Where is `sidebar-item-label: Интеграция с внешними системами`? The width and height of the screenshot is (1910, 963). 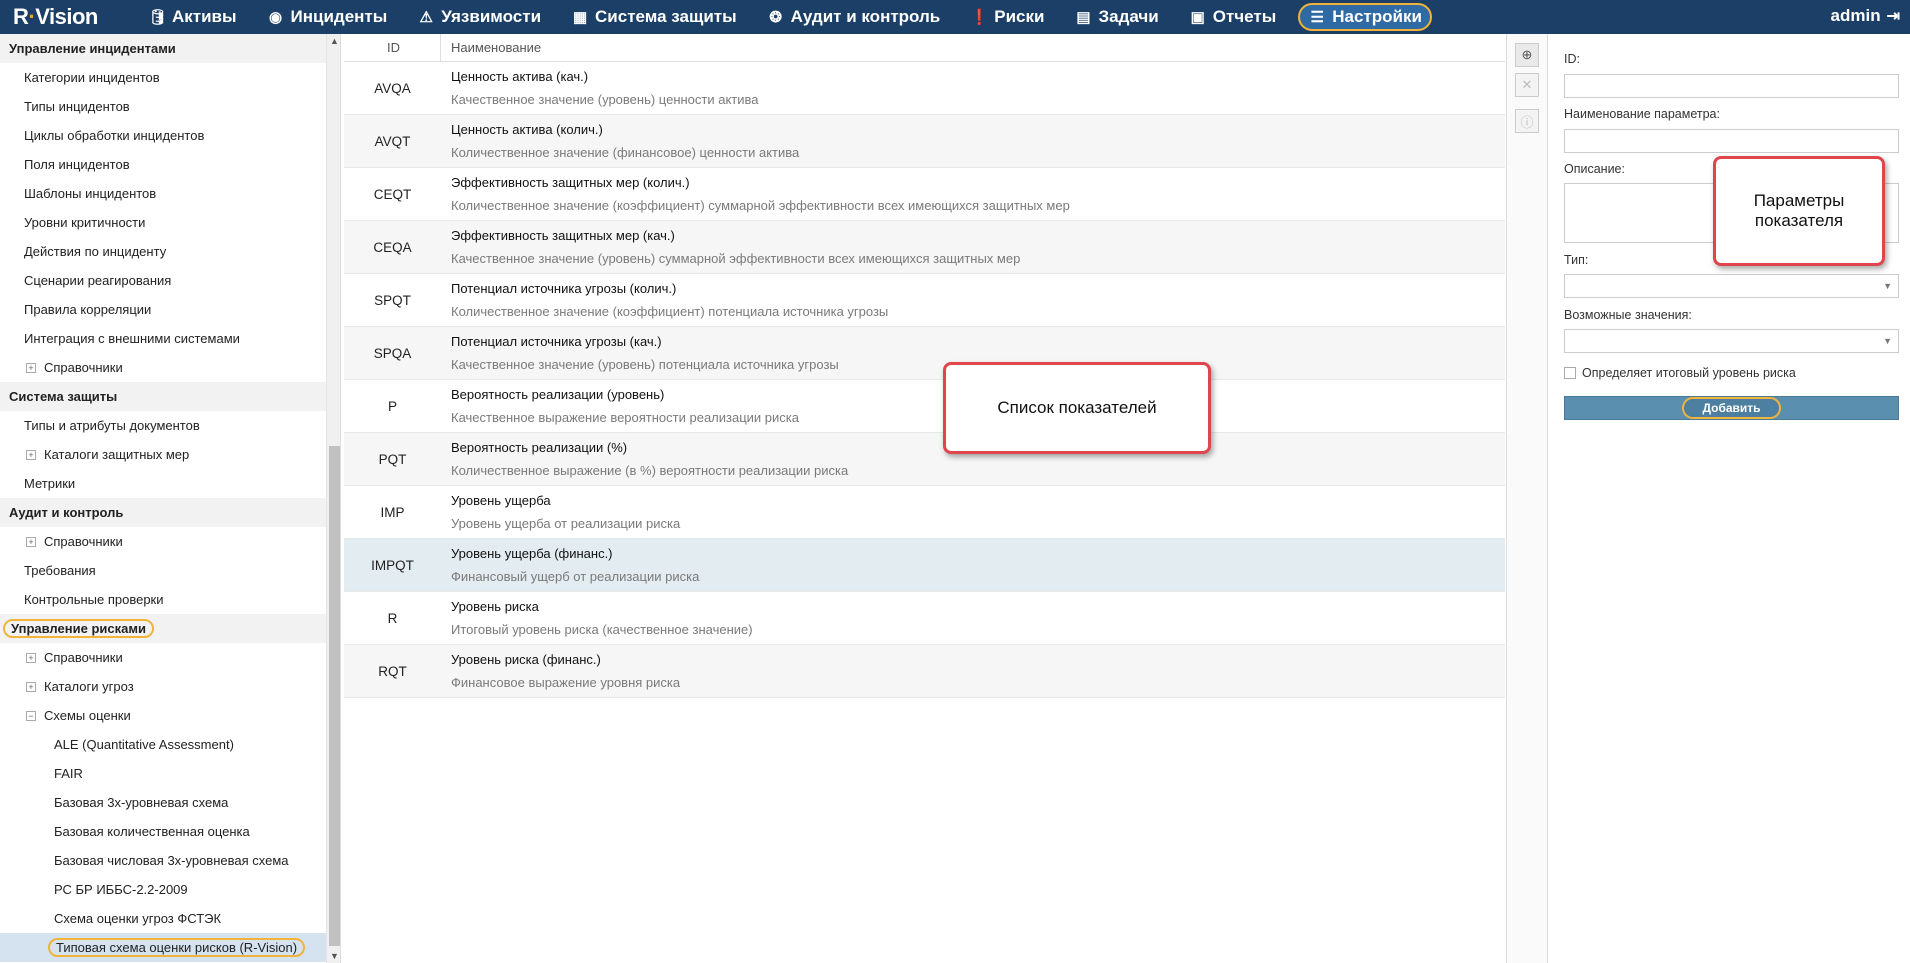 sidebar-item-label: Интеграция с внешними системами is located at coordinates (132, 338).